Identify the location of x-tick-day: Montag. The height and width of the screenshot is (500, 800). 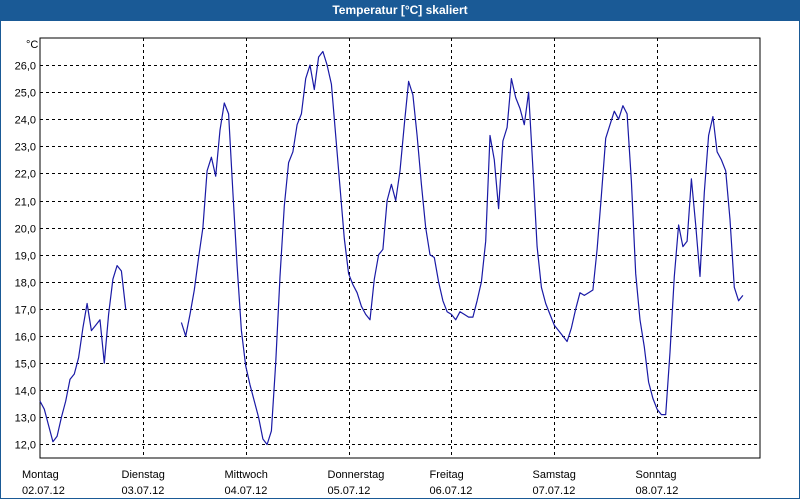
(40, 475).